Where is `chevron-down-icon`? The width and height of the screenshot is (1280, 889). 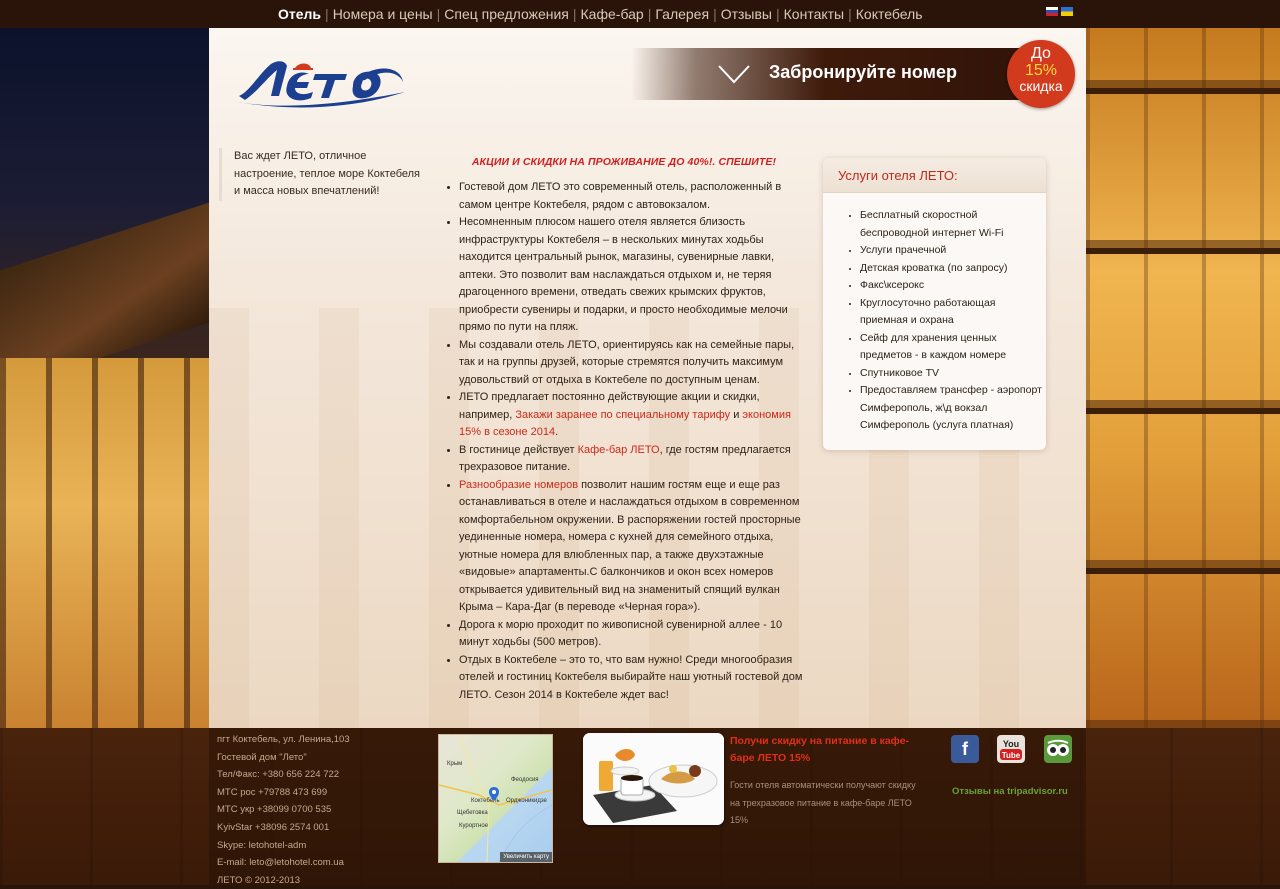
chevron-down-icon is located at coordinates (734, 74).